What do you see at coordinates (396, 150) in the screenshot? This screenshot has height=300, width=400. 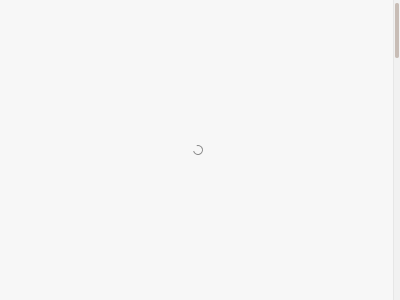 I see `vertical-scrollbar` at bounding box center [396, 150].